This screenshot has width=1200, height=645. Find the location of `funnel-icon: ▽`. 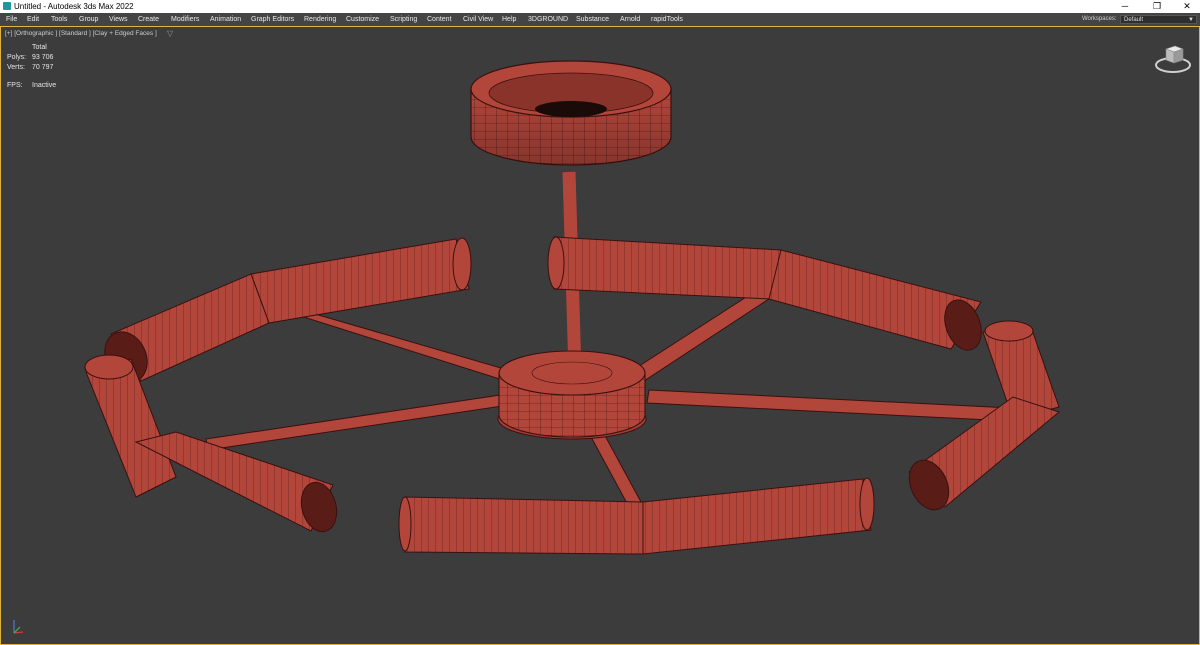

funnel-icon: ▽ is located at coordinates (170, 33).